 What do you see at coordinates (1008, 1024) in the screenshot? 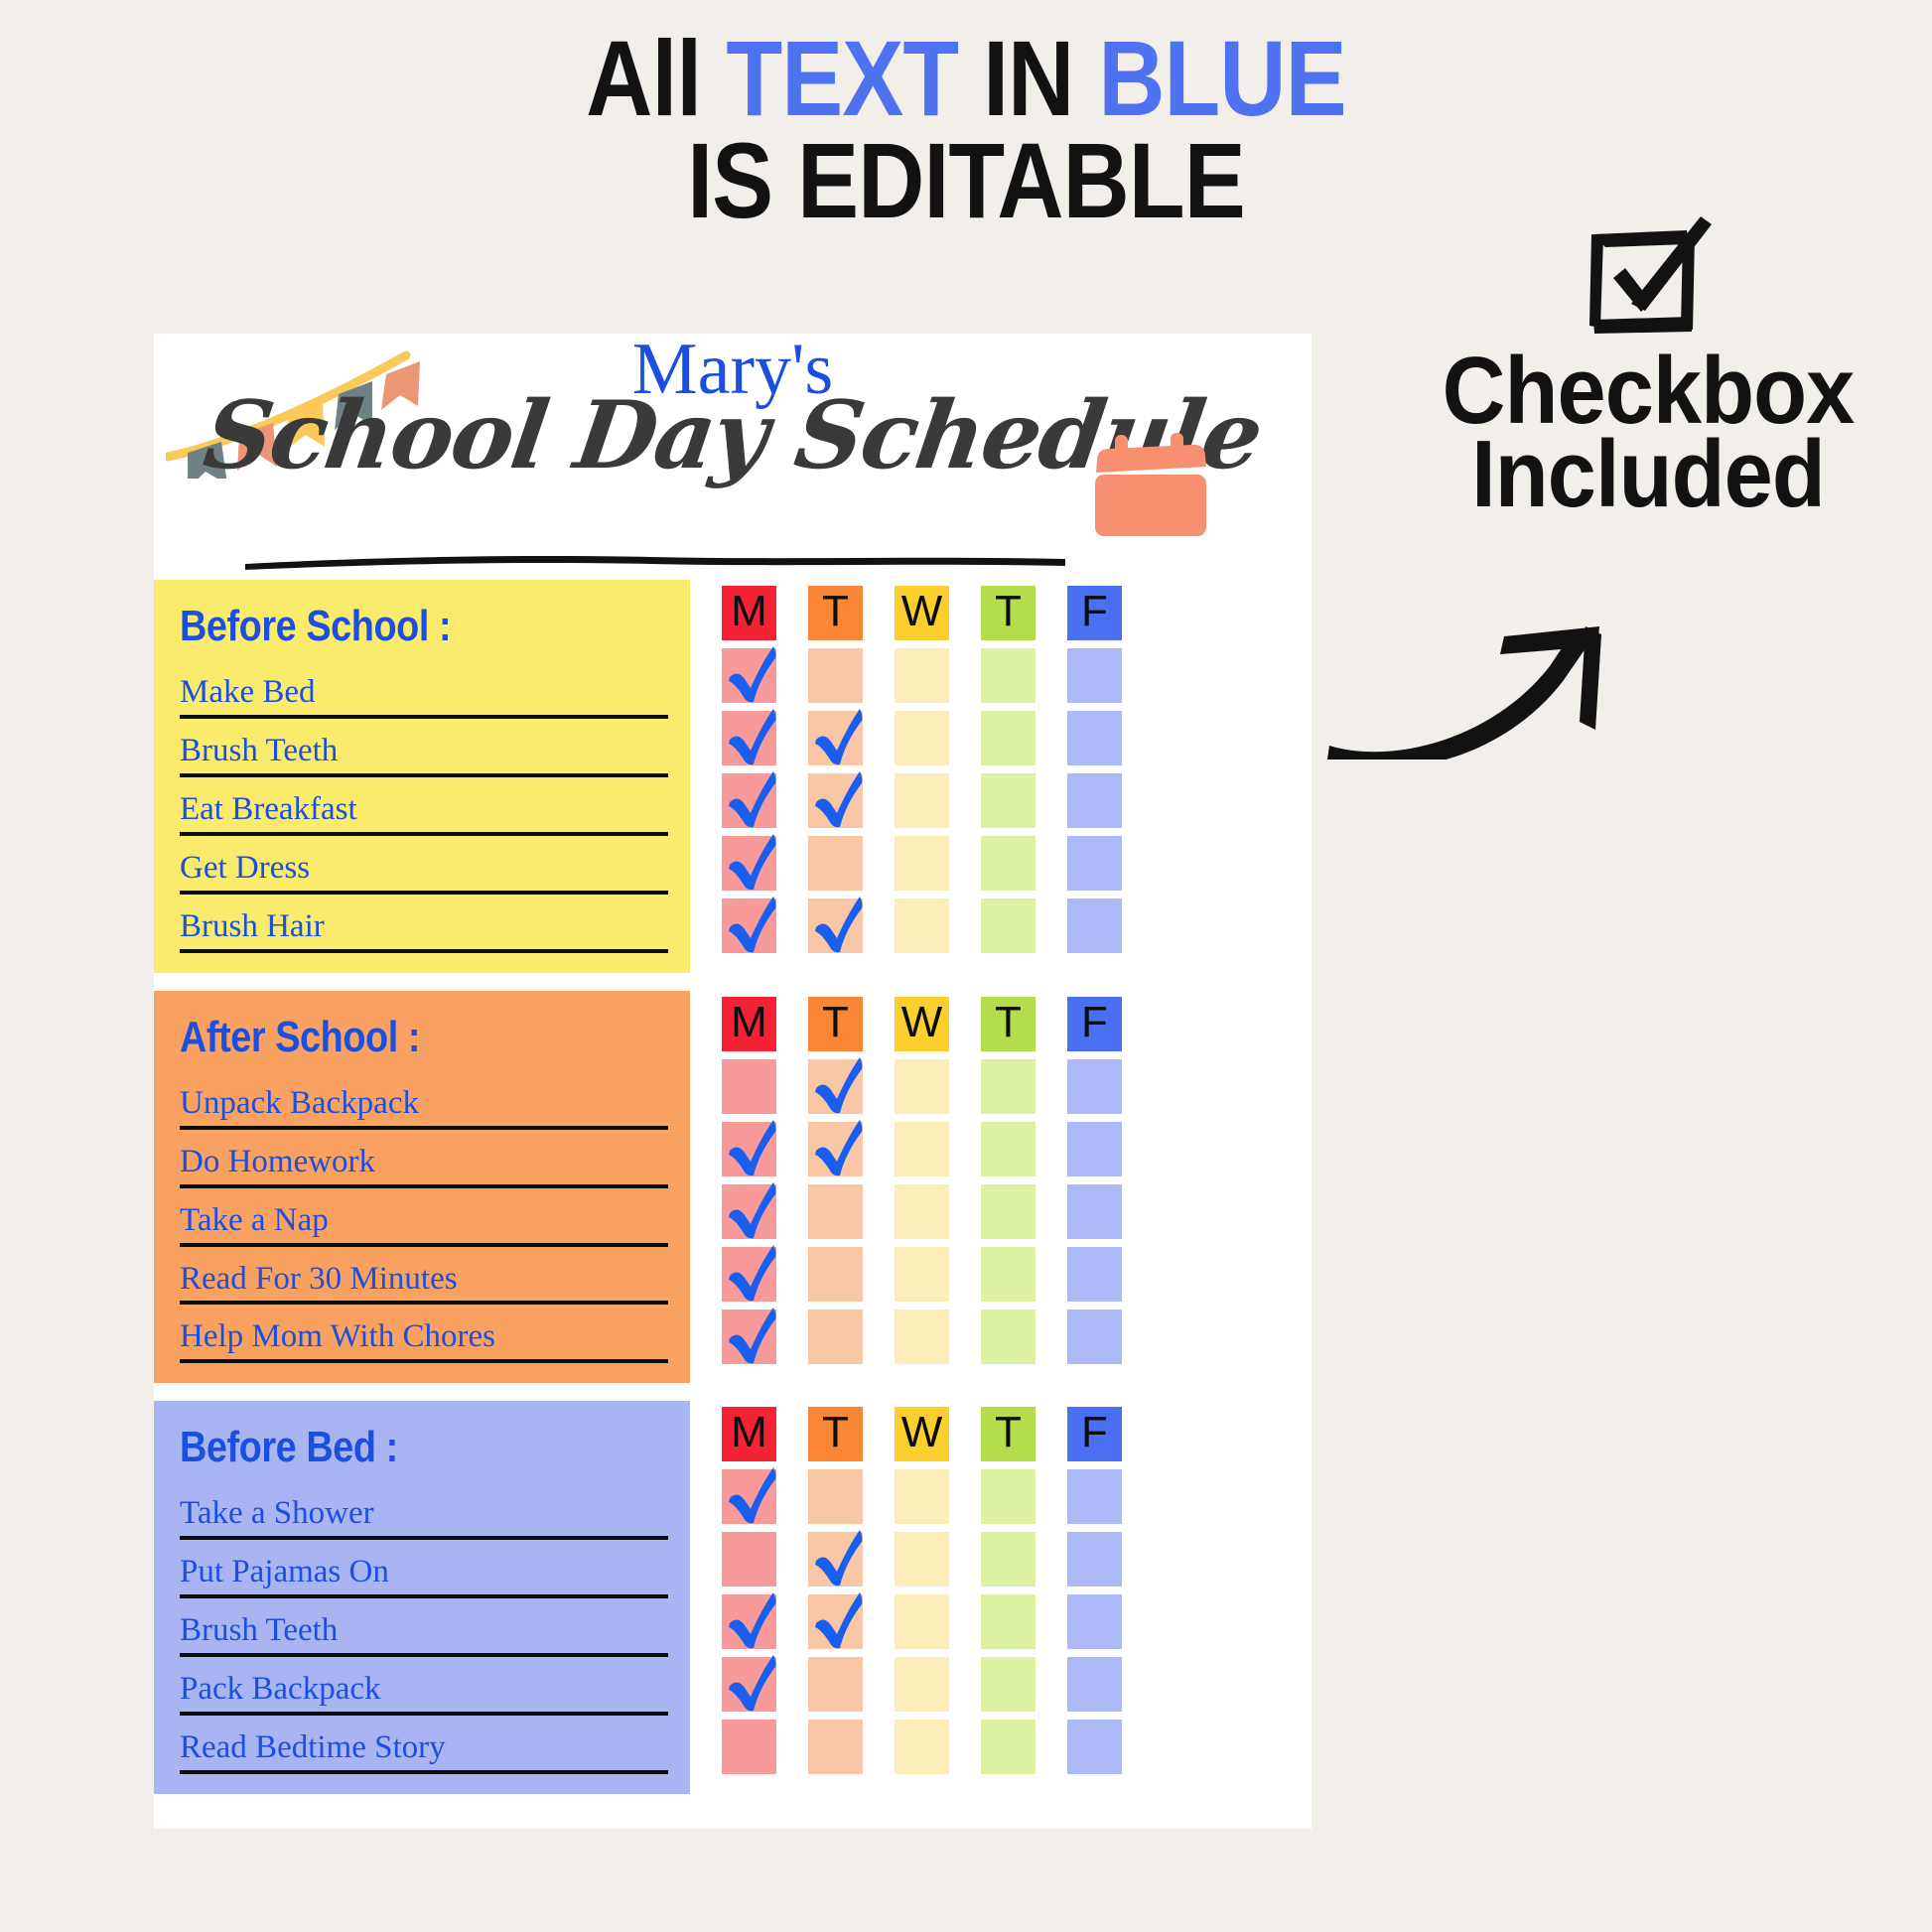
I see `day-header-cell: T` at bounding box center [1008, 1024].